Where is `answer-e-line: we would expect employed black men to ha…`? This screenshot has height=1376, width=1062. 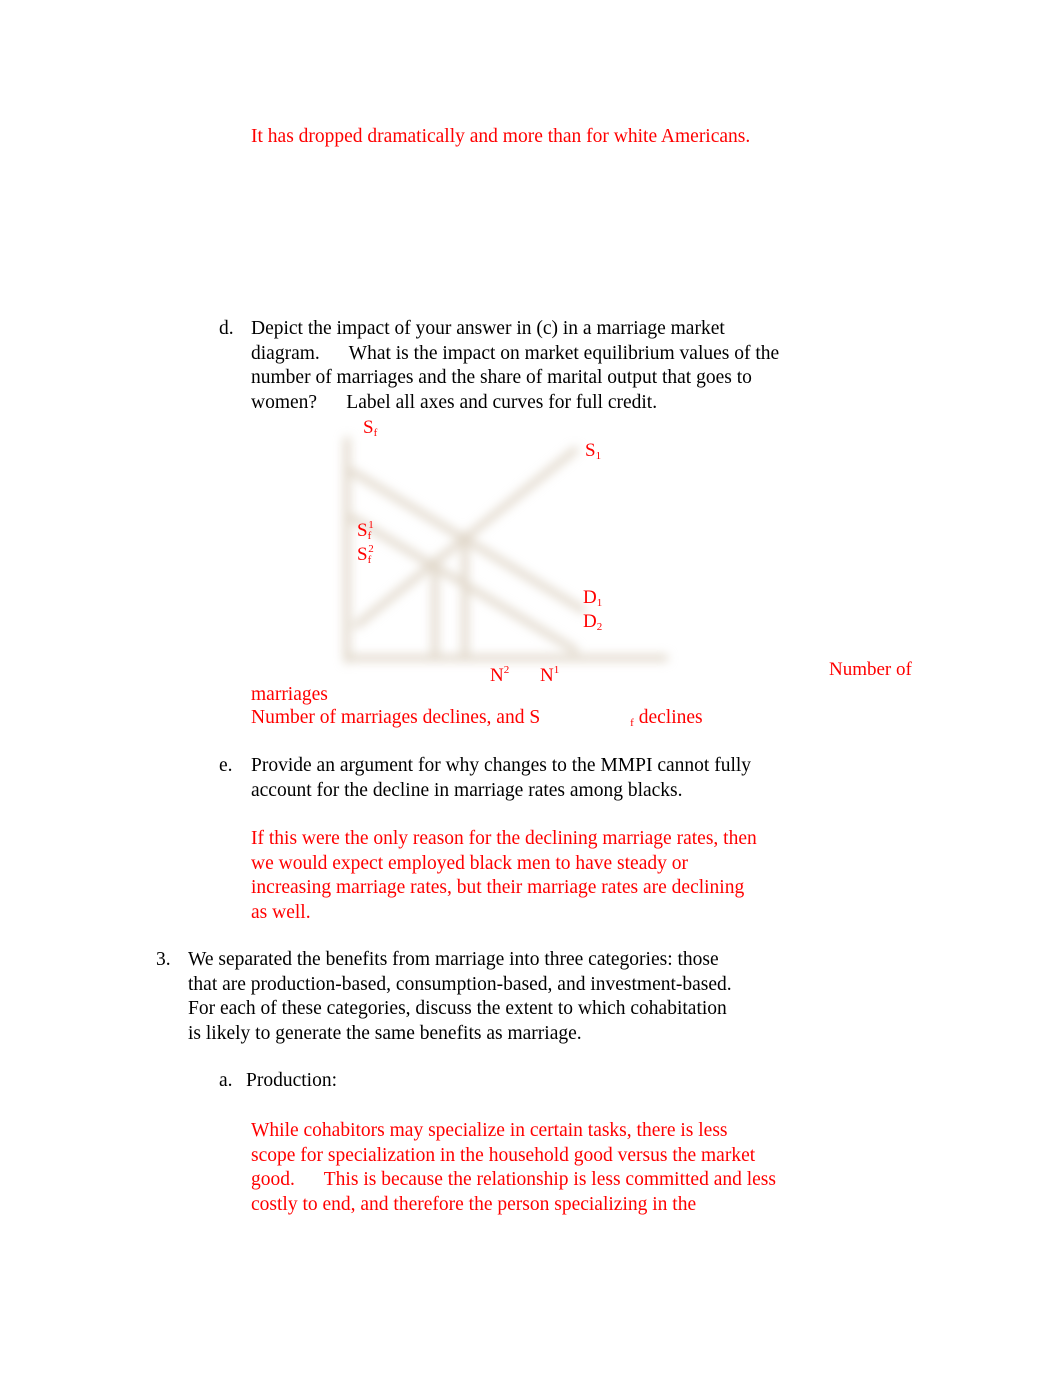
answer-e-line: we would expect employed black men to ha… is located at coordinates (469, 863).